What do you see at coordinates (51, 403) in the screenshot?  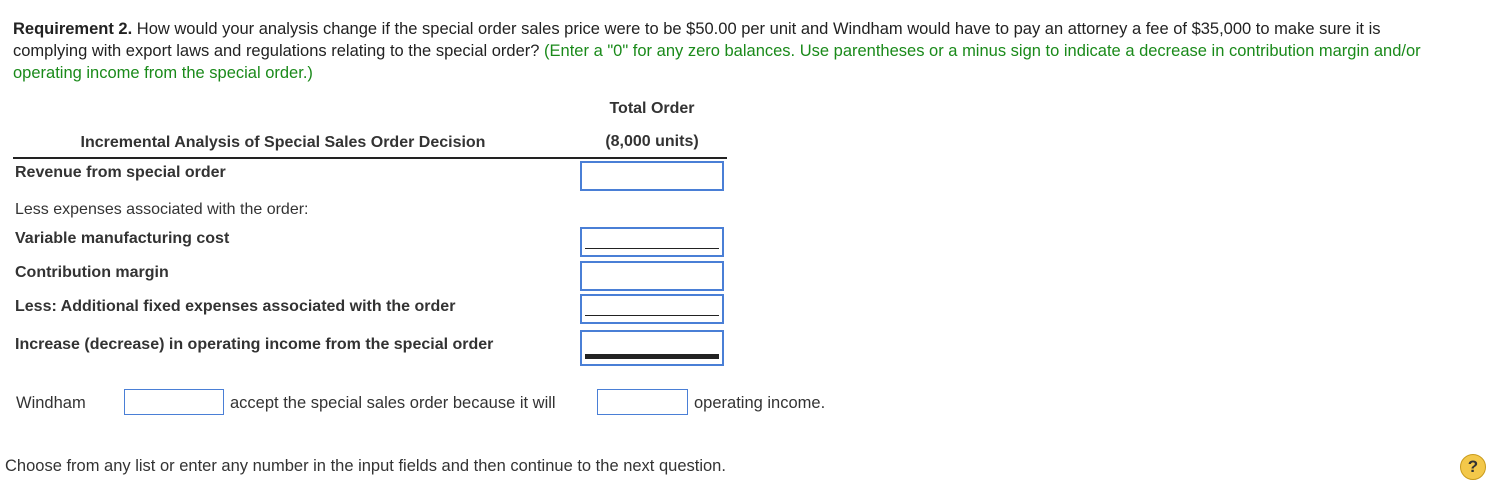 I see `conclusion-subject: Windham` at bounding box center [51, 403].